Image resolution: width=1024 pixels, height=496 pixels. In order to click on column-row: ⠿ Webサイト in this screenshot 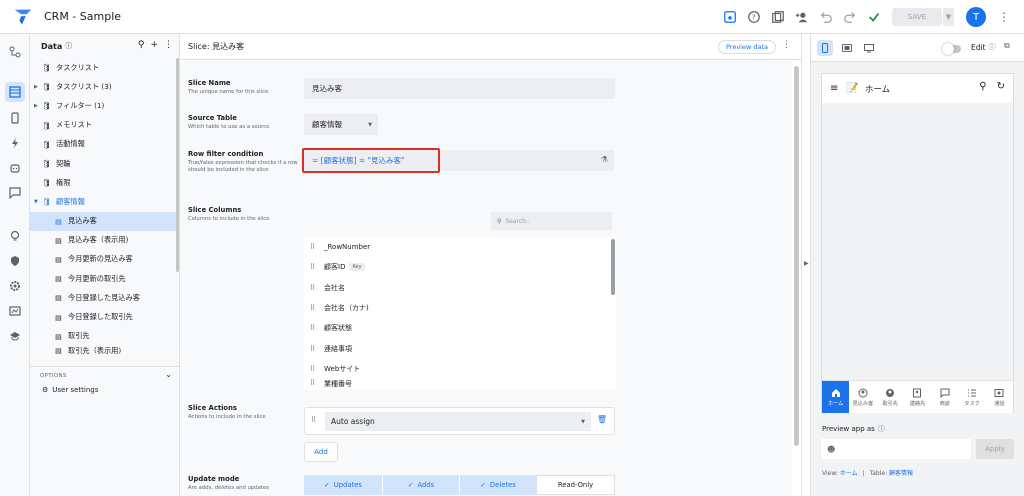, I will do `click(460, 369)`.